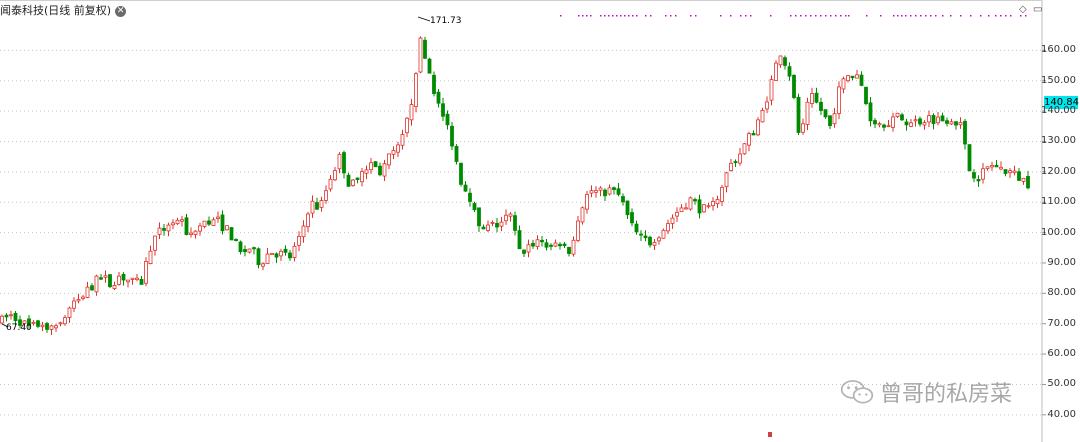  What do you see at coordinates (1037, 9) in the screenshot?
I see `window-icon: ▭` at bounding box center [1037, 9].